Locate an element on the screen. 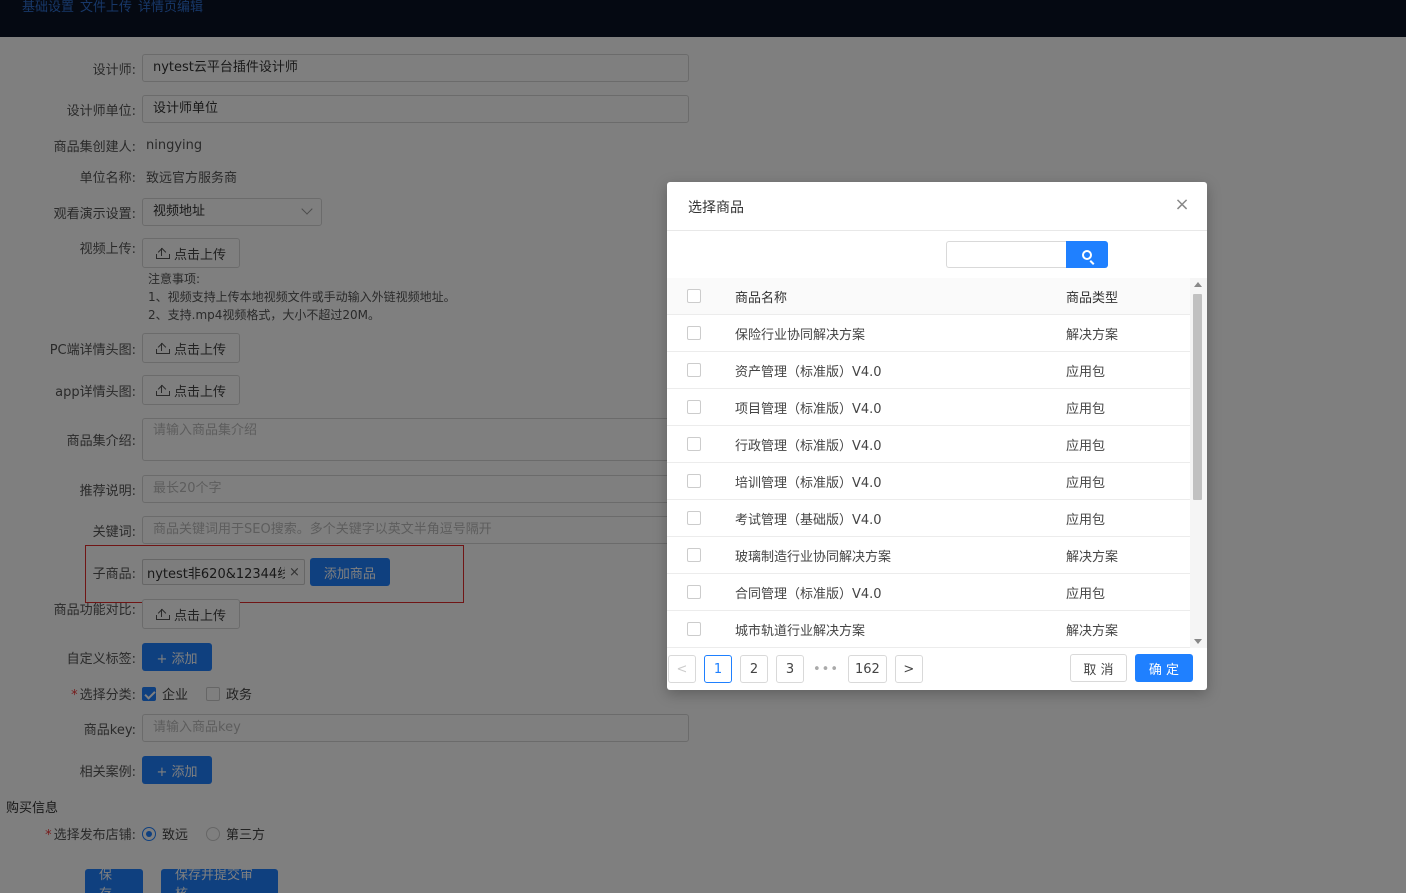 This screenshot has width=1406, height=893. table-row: 培训管理（标准版）V4.0 应用包 is located at coordinates (928, 481).